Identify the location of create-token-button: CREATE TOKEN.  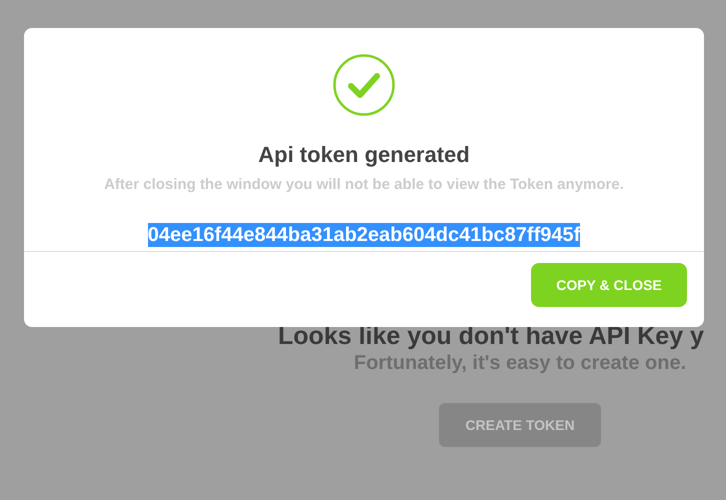
(520, 425).